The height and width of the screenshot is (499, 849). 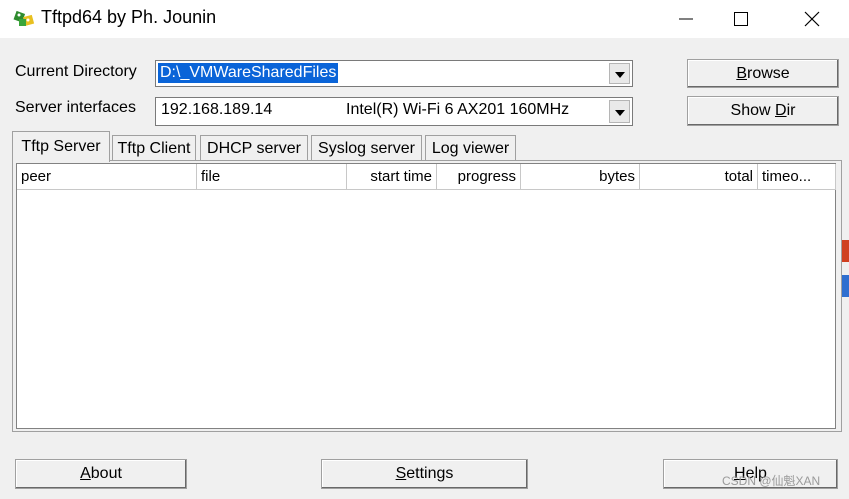 I want to click on minimize-button, so click(x=686, y=19).